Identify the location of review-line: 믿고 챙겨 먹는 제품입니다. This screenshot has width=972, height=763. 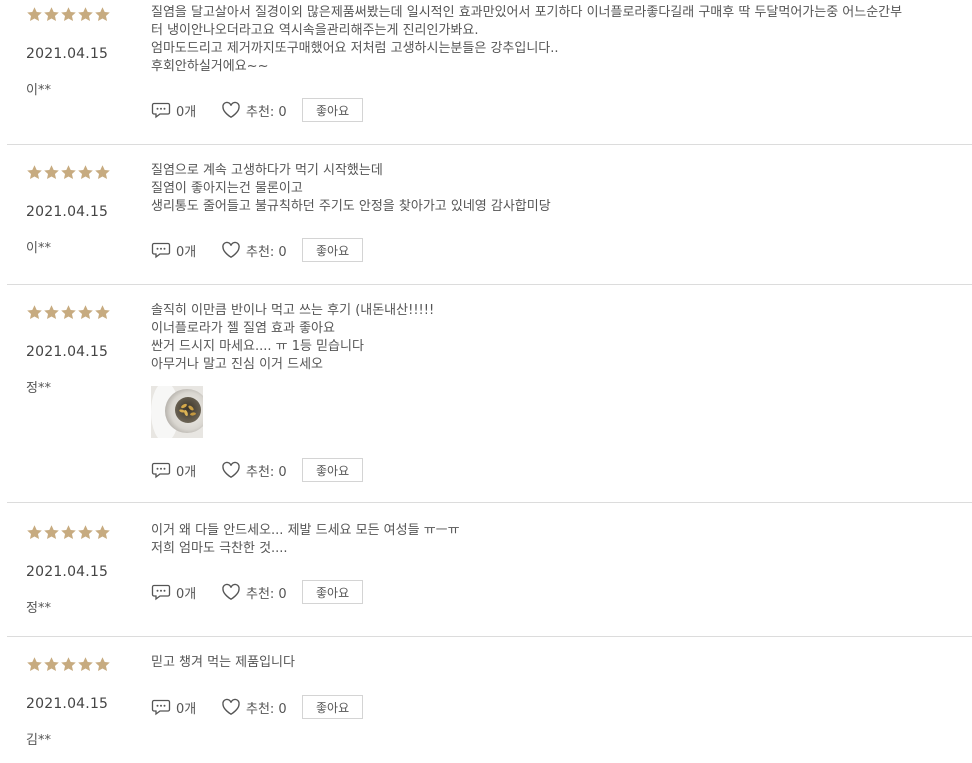
(223, 662).